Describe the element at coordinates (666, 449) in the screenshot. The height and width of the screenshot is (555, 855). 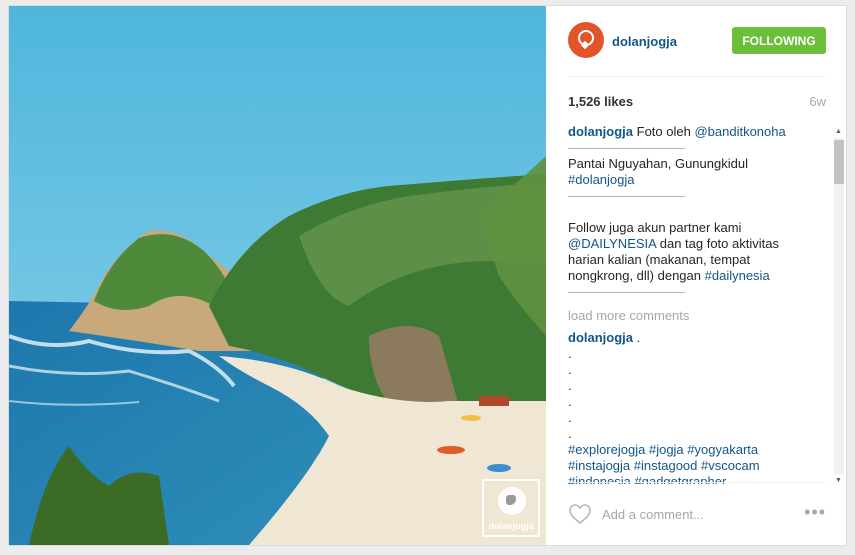
I see `hashtag-link: #jogja` at that location.